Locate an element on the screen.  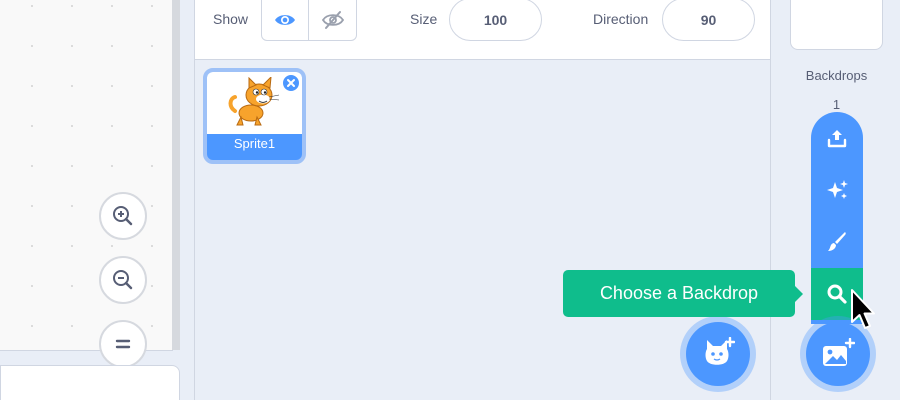
delete-sprite-button is located at coordinates (291, 83).